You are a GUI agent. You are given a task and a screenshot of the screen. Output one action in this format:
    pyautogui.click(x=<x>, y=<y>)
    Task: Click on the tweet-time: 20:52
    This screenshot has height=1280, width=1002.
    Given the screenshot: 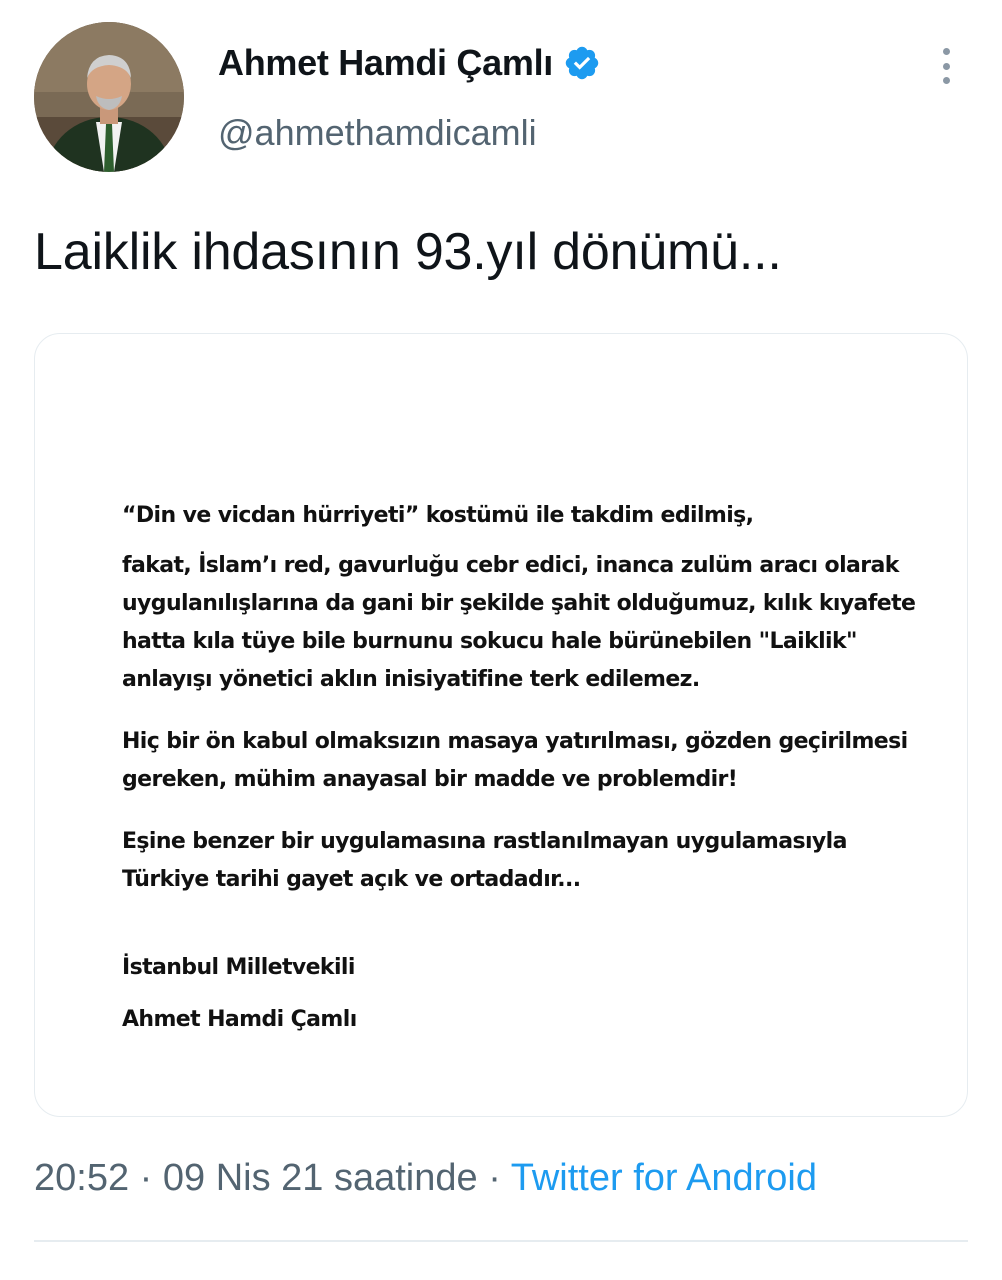 What is the action you would take?
    pyautogui.click(x=81, y=1178)
    